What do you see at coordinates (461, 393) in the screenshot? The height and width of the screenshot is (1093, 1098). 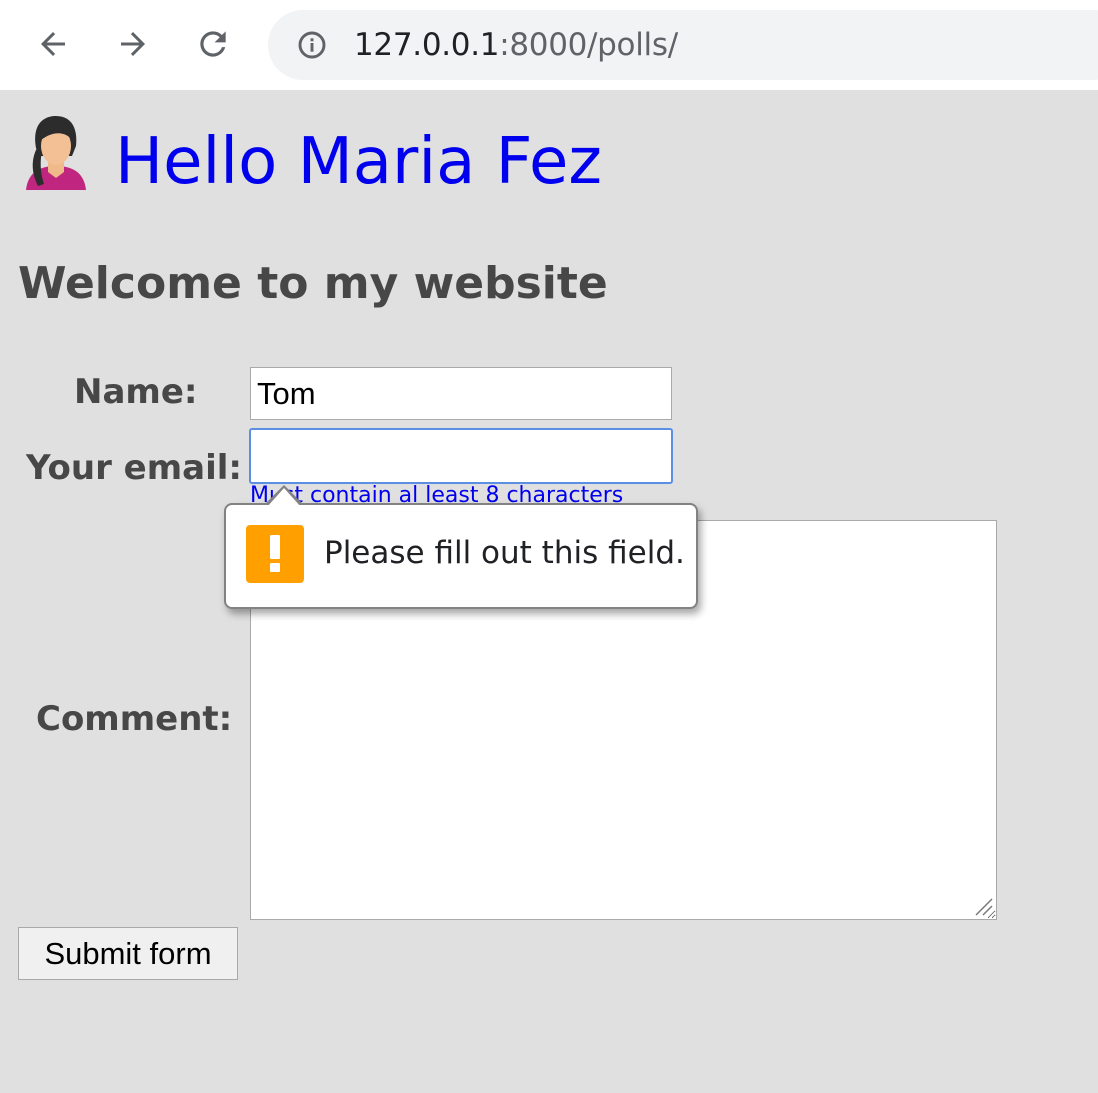 I see `name-input` at bounding box center [461, 393].